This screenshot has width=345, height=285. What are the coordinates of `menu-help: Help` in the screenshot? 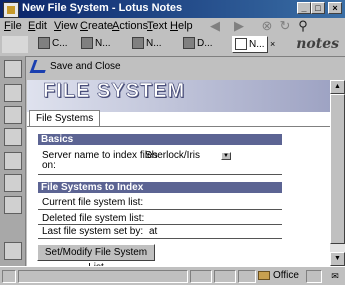 It's located at (181, 26).